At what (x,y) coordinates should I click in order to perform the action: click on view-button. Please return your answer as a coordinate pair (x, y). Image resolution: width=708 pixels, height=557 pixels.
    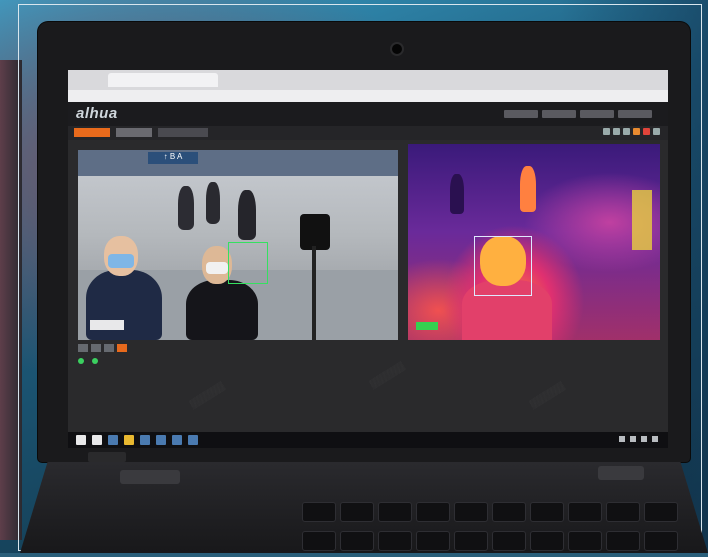
    Looking at the image, I should click on (134, 132).